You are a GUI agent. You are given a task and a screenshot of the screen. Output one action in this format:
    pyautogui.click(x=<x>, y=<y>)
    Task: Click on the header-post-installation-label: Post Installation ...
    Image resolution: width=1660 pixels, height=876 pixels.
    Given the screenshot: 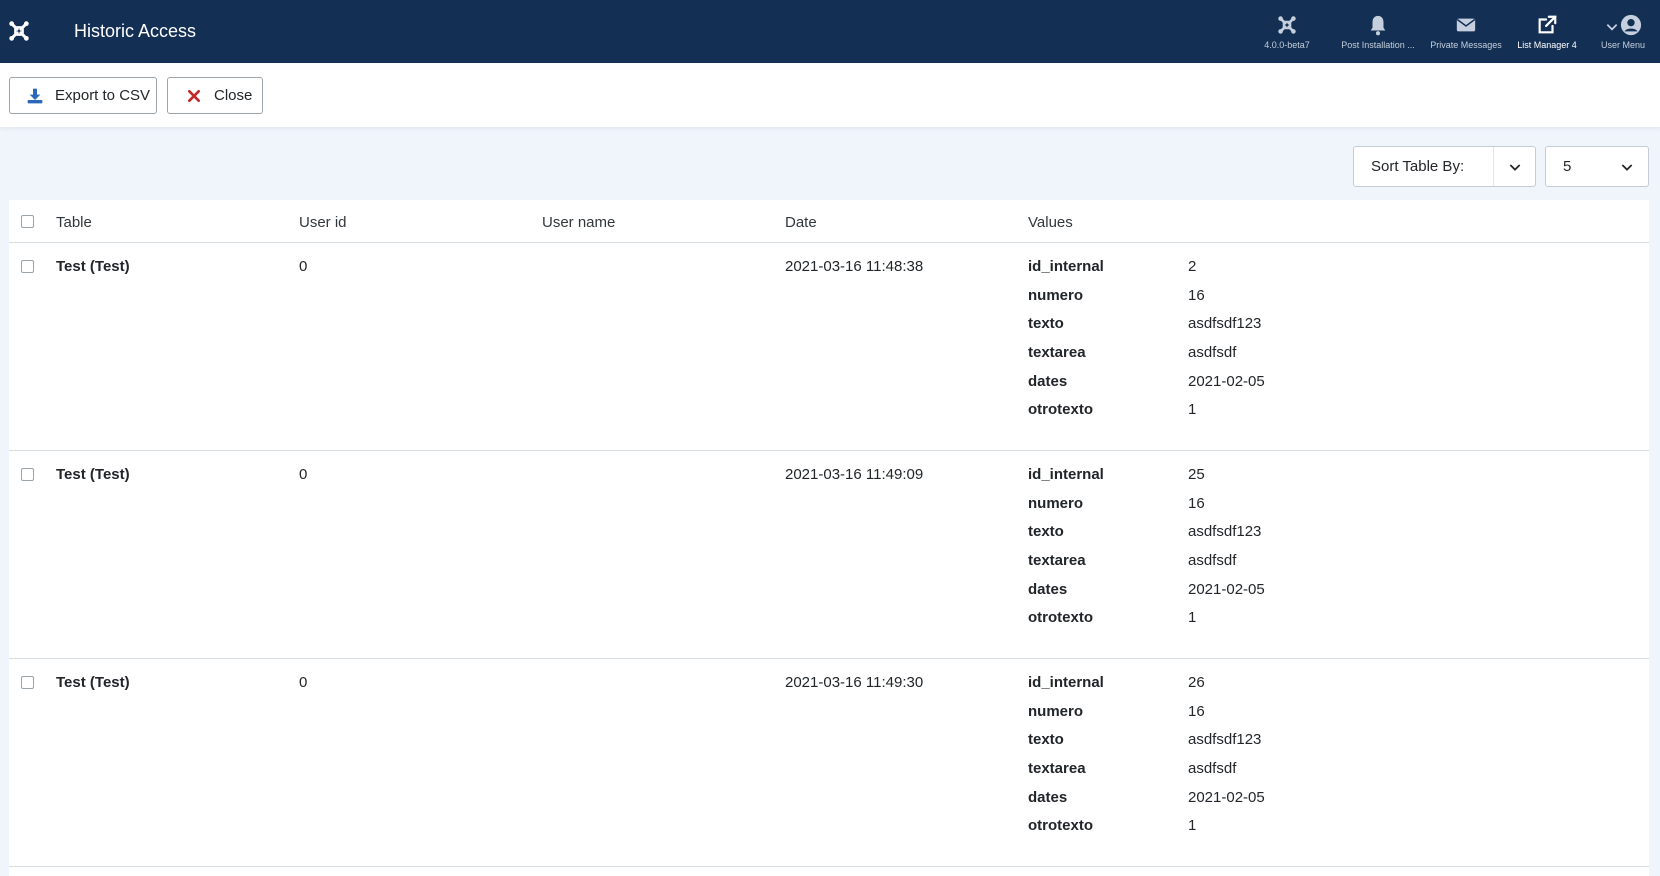 What is the action you would take?
    pyautogui.click(x=1378, y=44)
    